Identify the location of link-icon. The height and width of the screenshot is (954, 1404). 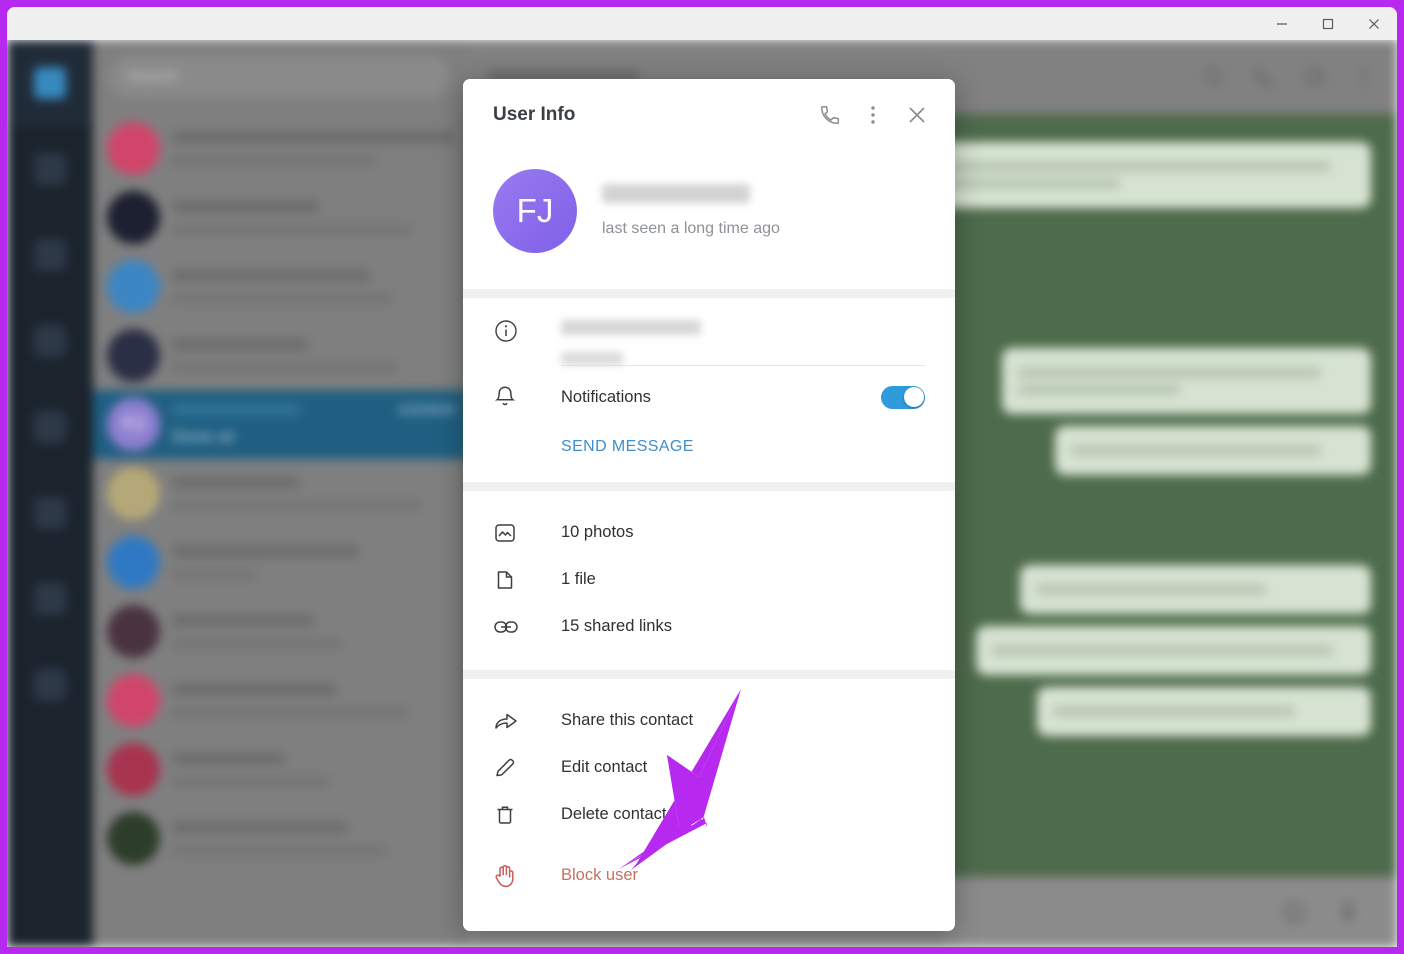
(527, 627).